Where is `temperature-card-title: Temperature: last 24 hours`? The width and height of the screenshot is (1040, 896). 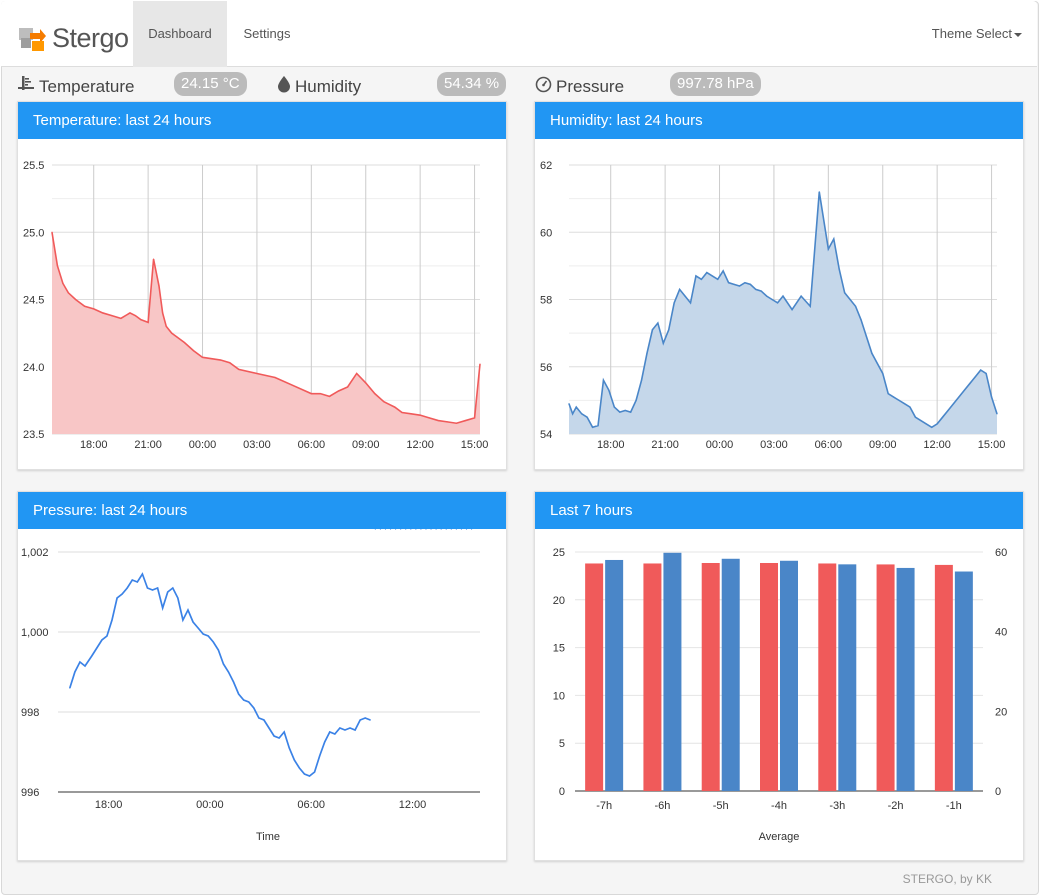
temperature-card-title: Temperature: last 24 hours is located at coordinates (262, 120).